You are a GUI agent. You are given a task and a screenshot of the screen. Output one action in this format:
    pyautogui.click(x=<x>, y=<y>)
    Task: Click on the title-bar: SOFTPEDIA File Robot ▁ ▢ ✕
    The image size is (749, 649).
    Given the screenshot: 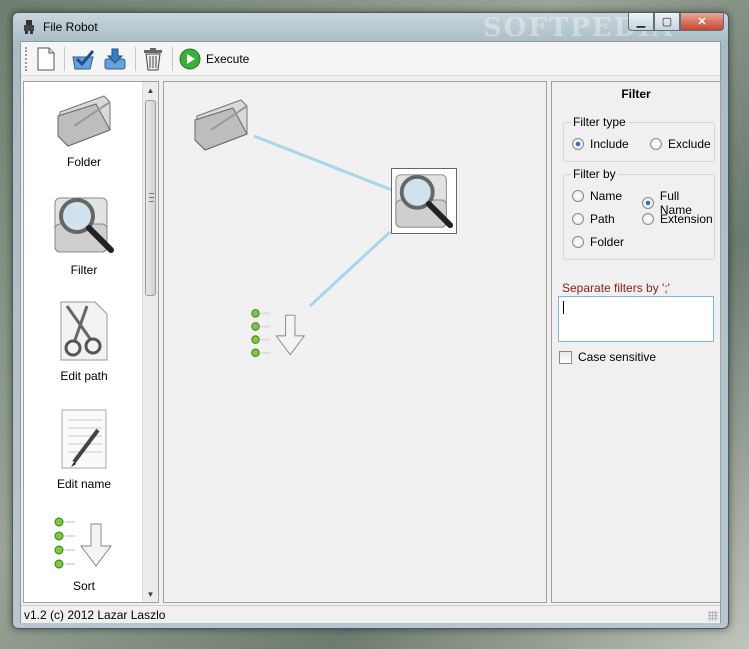 What is the action you would take?
    pyautogui.click(x=370, y=28)
    